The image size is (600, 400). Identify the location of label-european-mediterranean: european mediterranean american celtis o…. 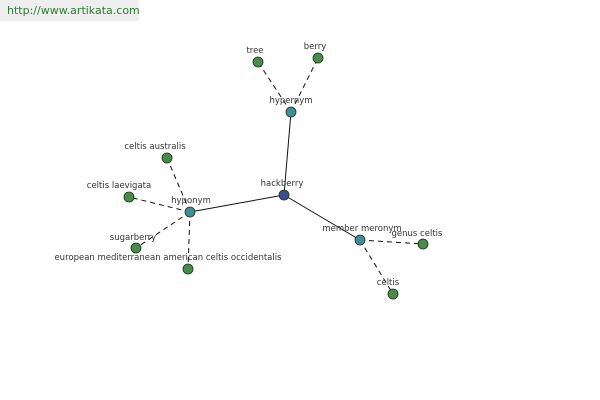
(168, 258).